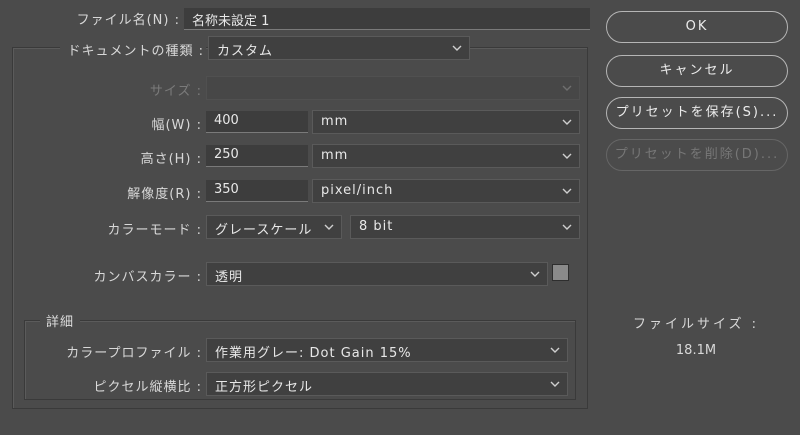 The width and height of the screenshot is (800, 435). Describe the element at coordinates (377, 274) in the screenshot. I see `canvas-color-select: 透明` at that location.